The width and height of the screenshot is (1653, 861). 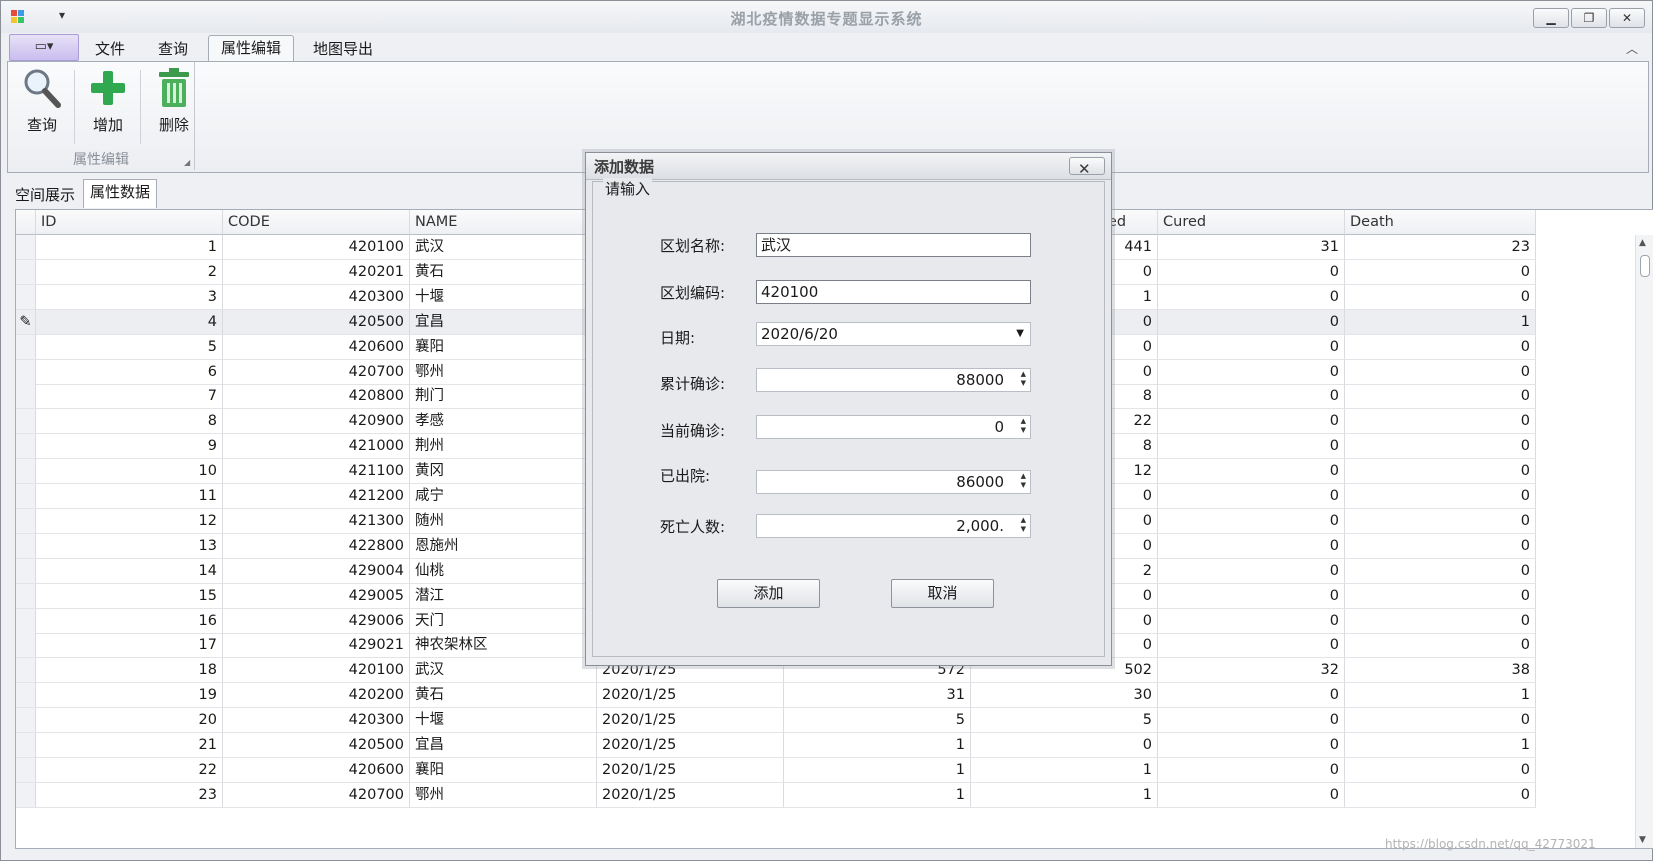 I want to click on cell-id: 1, so click(x=129, y=247).